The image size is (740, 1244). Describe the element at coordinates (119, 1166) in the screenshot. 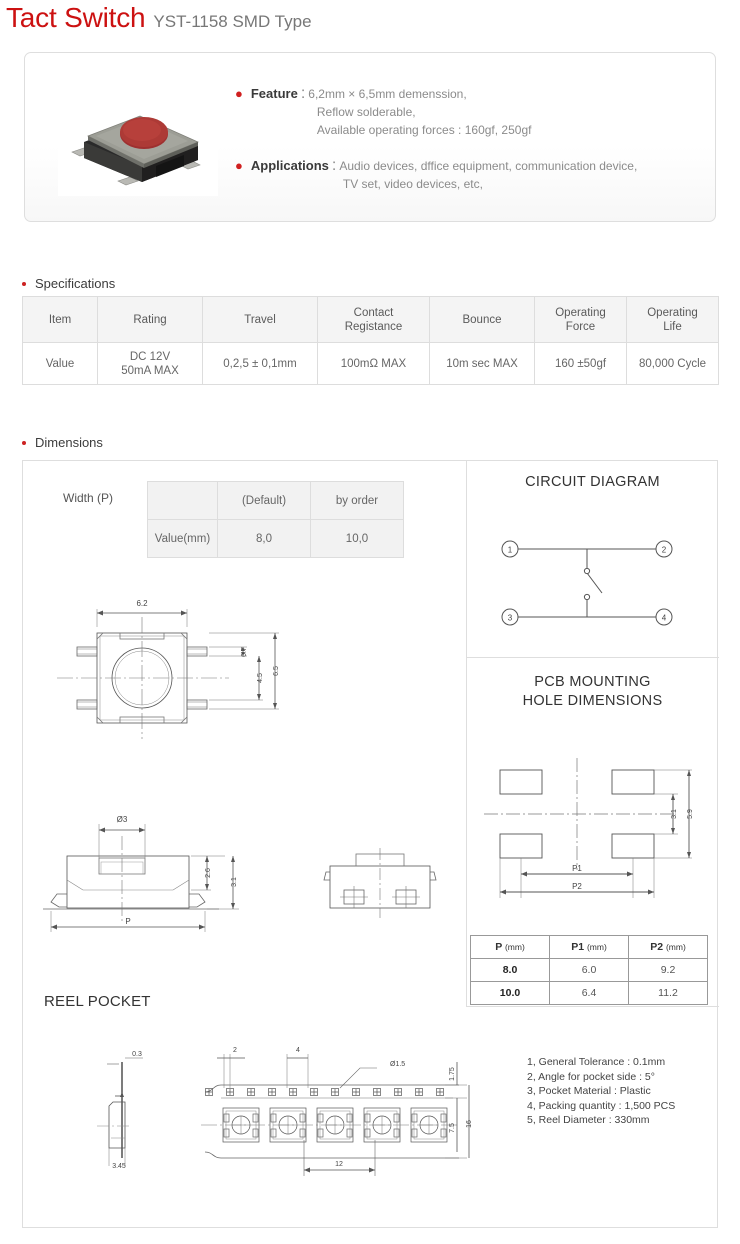

I see `reel-cross-bottom-label: 3.45` at that location.